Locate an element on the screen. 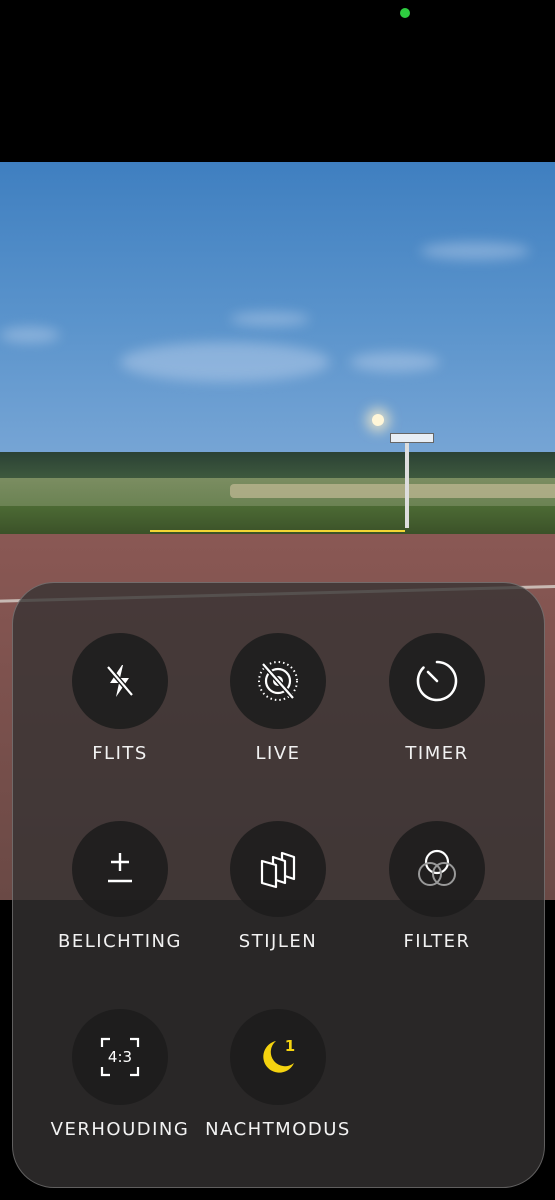 The height and width of the screenshot is (1200, 555). night-mode-control: 1 NACHTMODUS is located at coordinates (278, 1084).